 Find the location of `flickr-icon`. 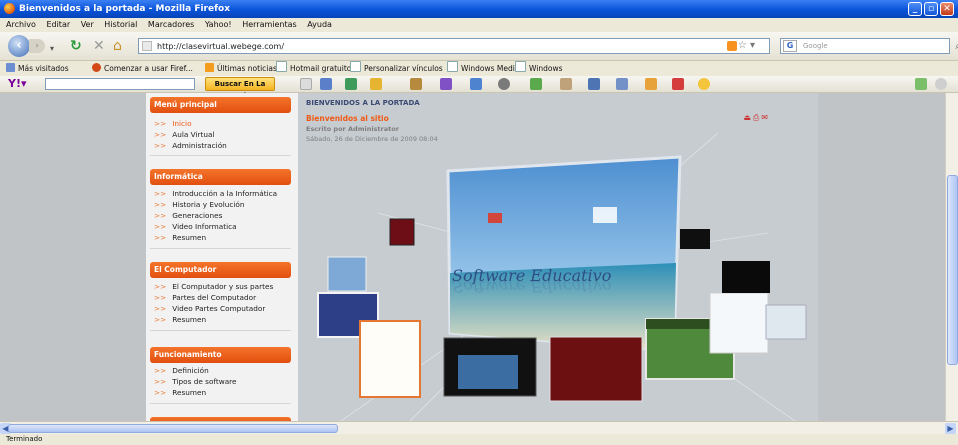

flickr-icon is located at coordinates (446, 84).